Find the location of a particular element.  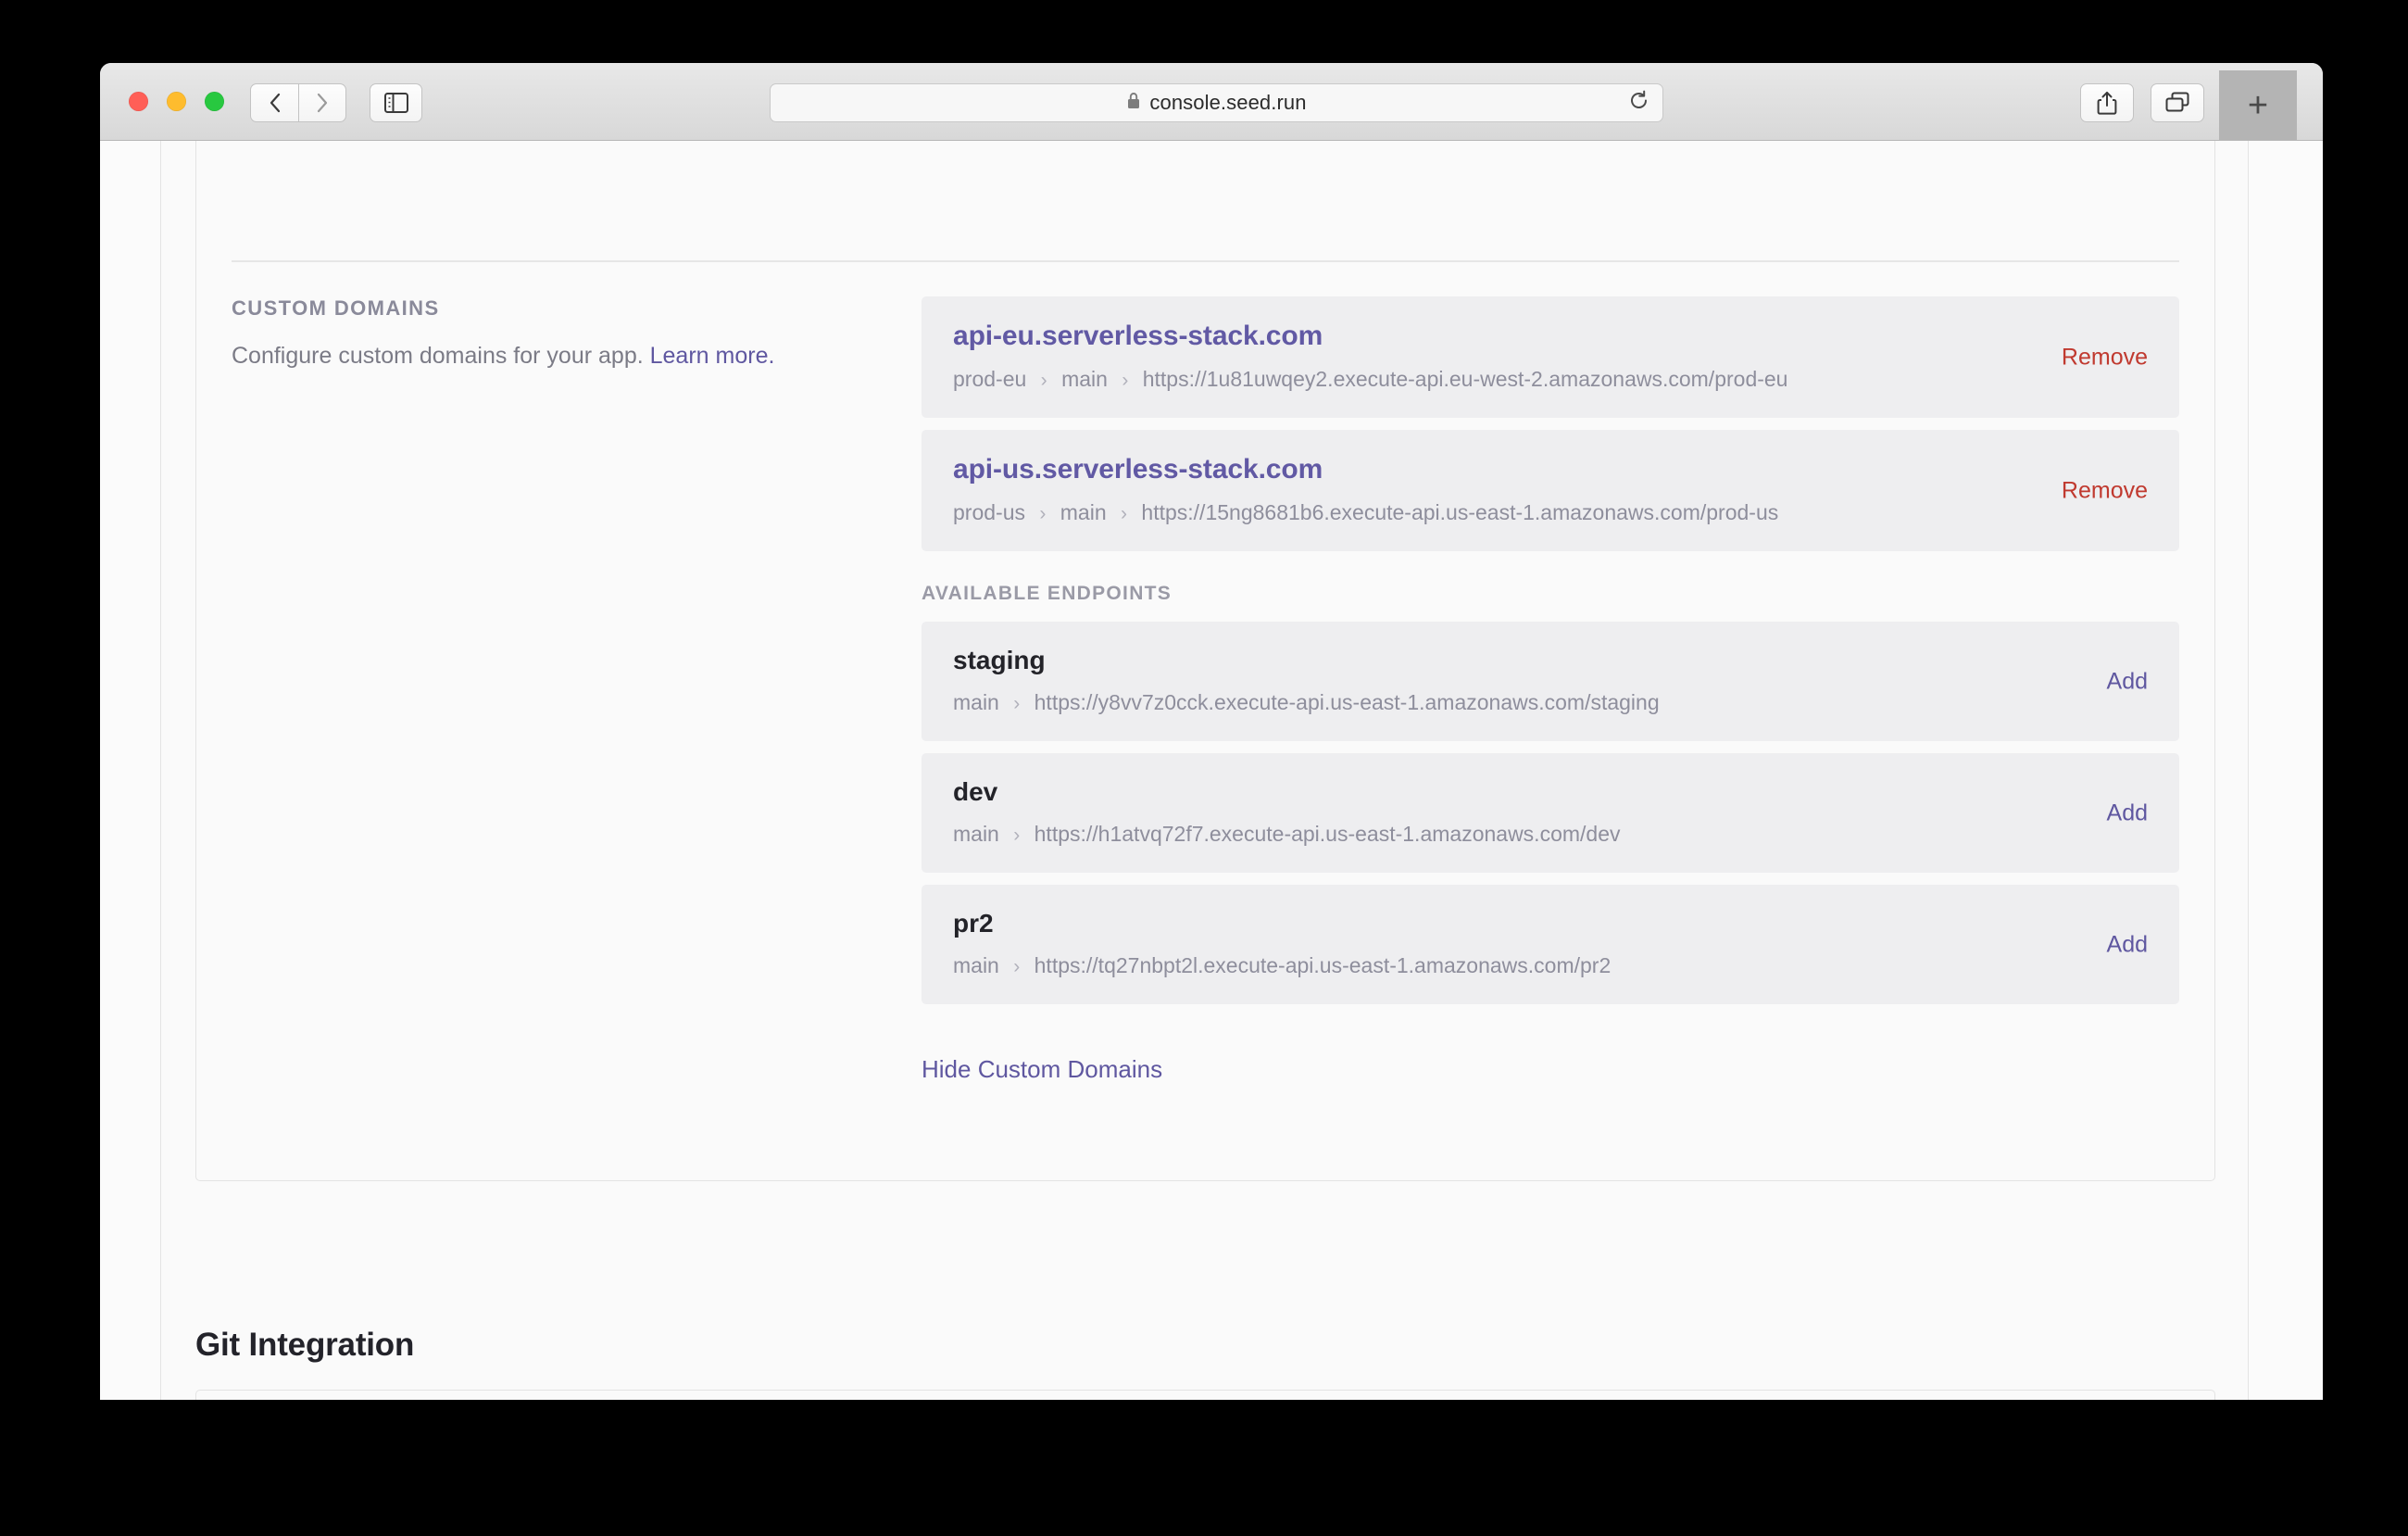

custom-domains-label: CUSTOM DOMAINS is located at coordinates (336, 308).